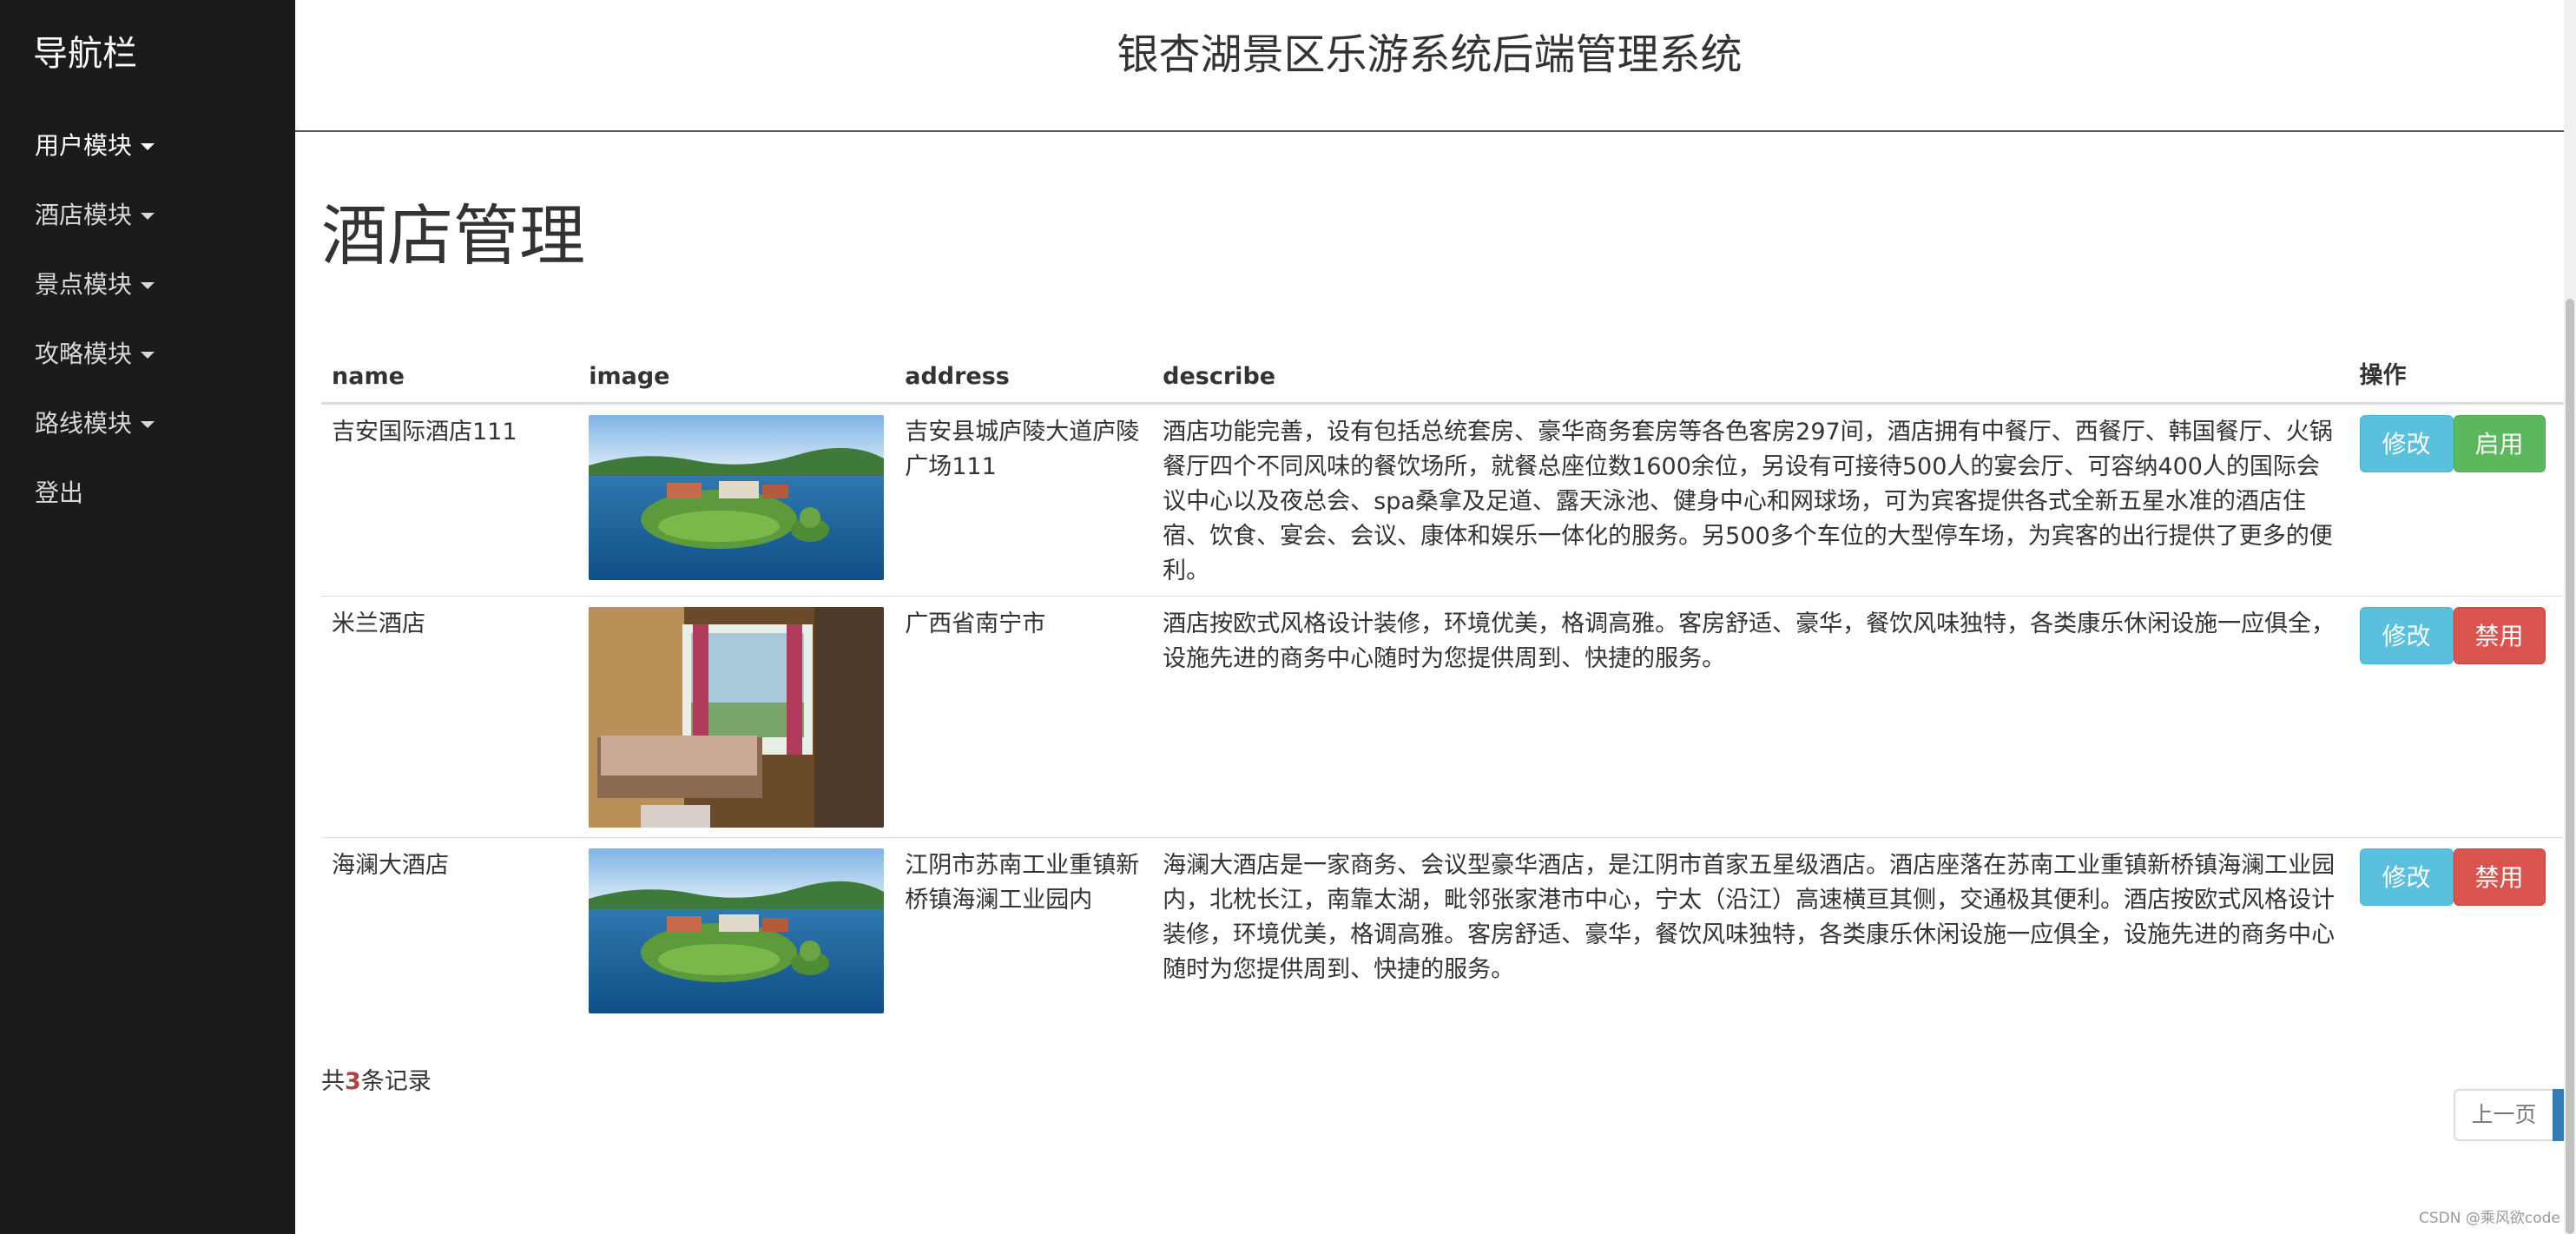 The image size is (2576, 1234). What do you see at coordinates (1023, 499) in the screenshot?
I see `hotel-address-cell: 吉安县城庐陵大道庐陵广场111` at bounding box center [1023, 499].